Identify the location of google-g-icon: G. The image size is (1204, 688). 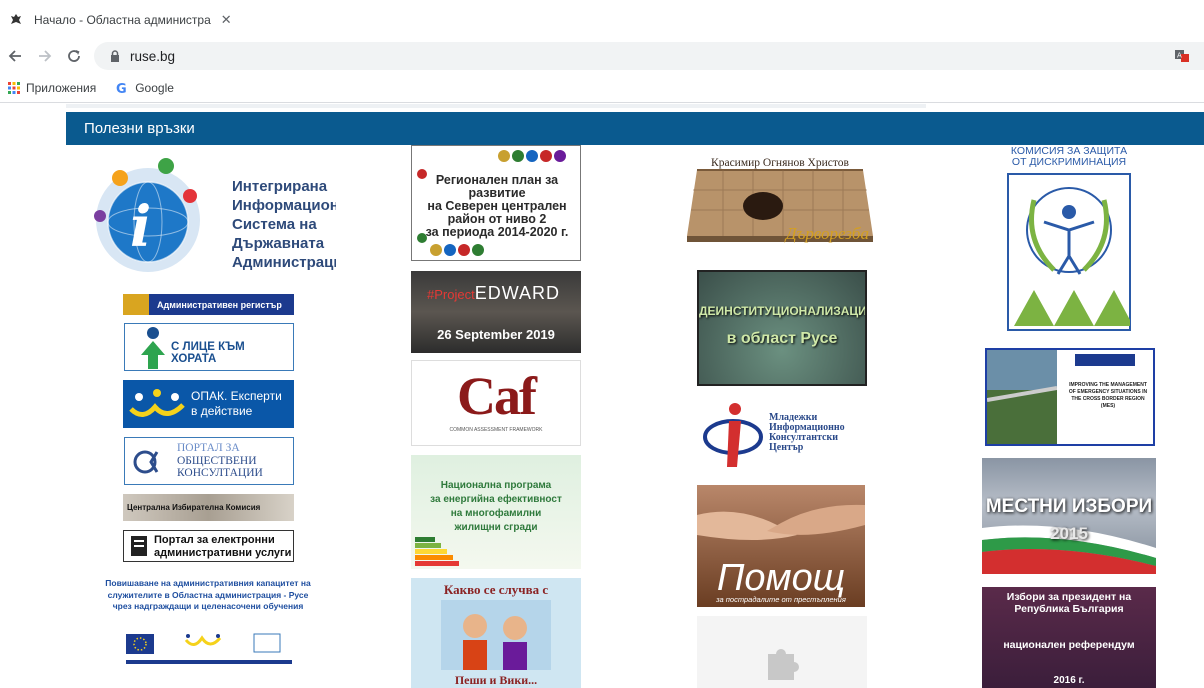
(122, 88).